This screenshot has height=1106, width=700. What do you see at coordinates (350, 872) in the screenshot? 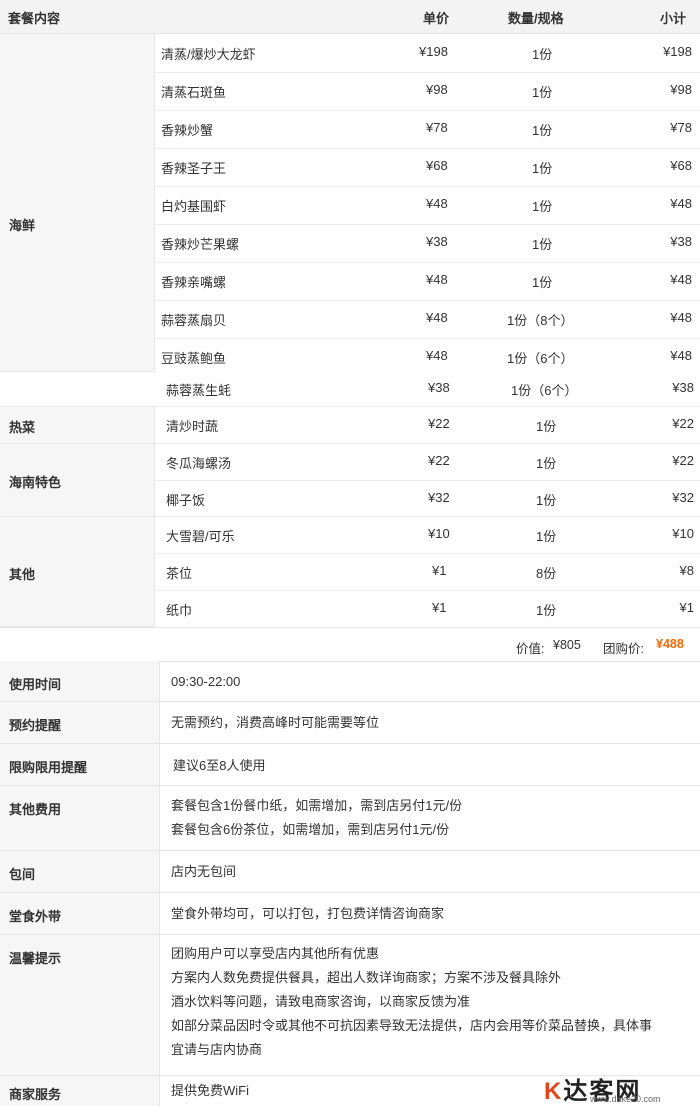
I see `info-private-room: 包间 店内无包间` at bounding box center [350, 872].